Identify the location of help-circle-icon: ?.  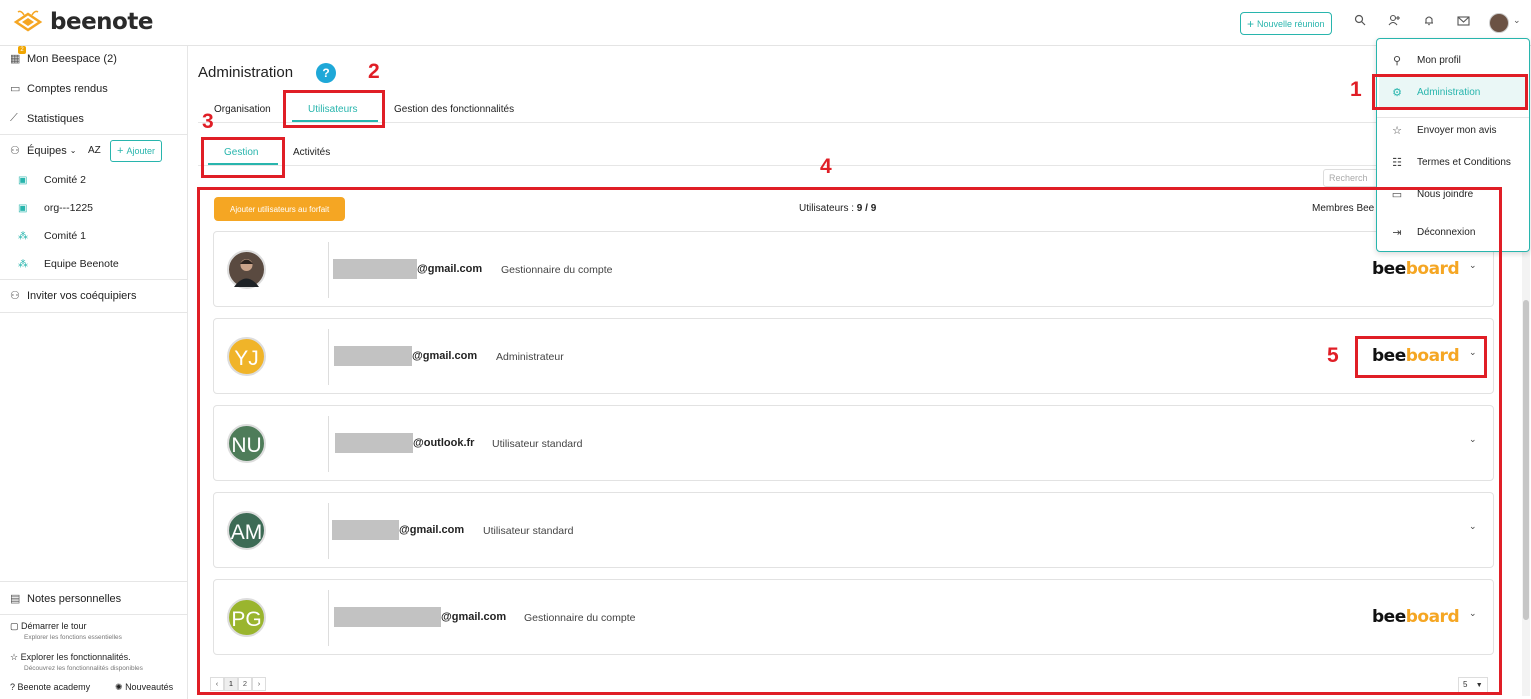
(13, 687).